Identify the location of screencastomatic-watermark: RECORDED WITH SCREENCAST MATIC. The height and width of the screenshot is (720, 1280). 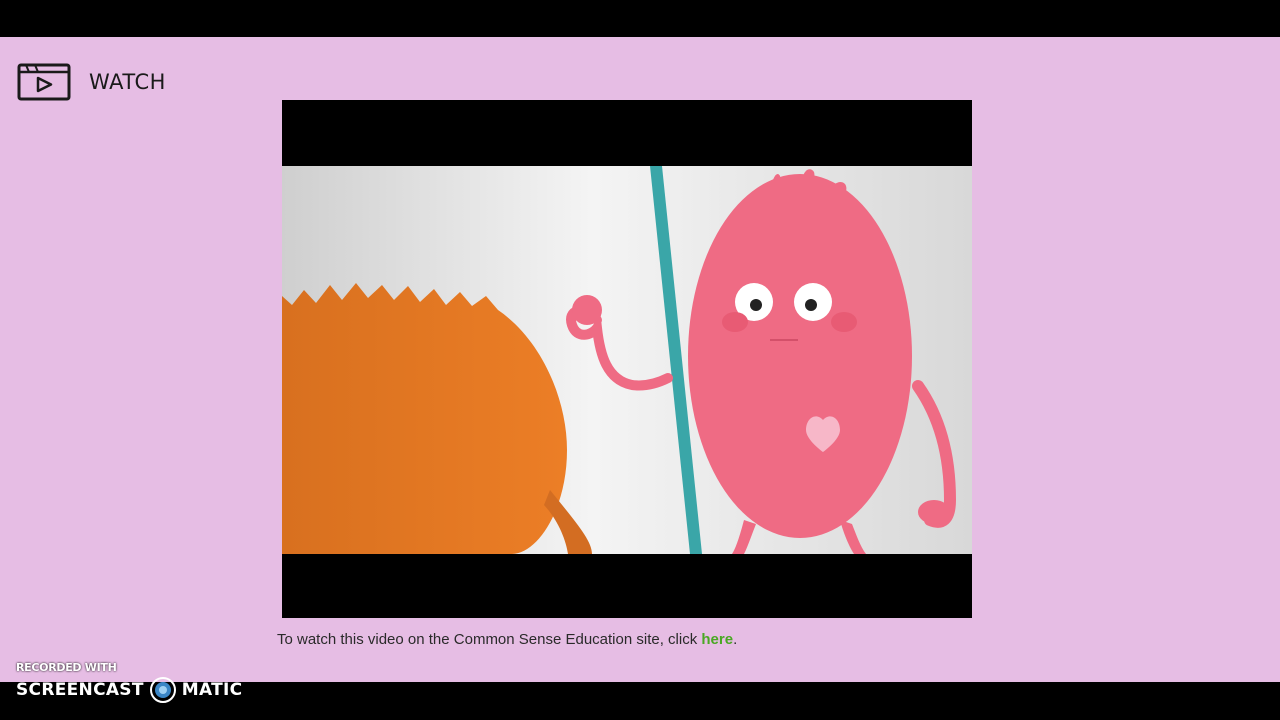
(129, 682).